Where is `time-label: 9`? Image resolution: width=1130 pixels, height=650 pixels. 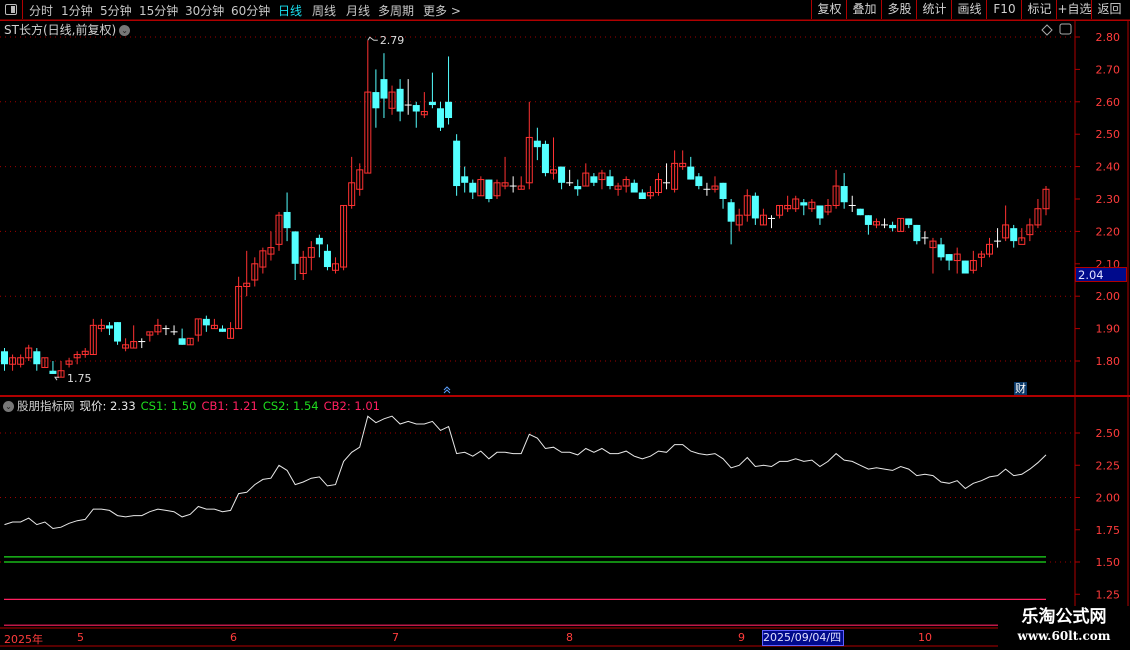
time-label: 9 is located at coordinates (741, 637).